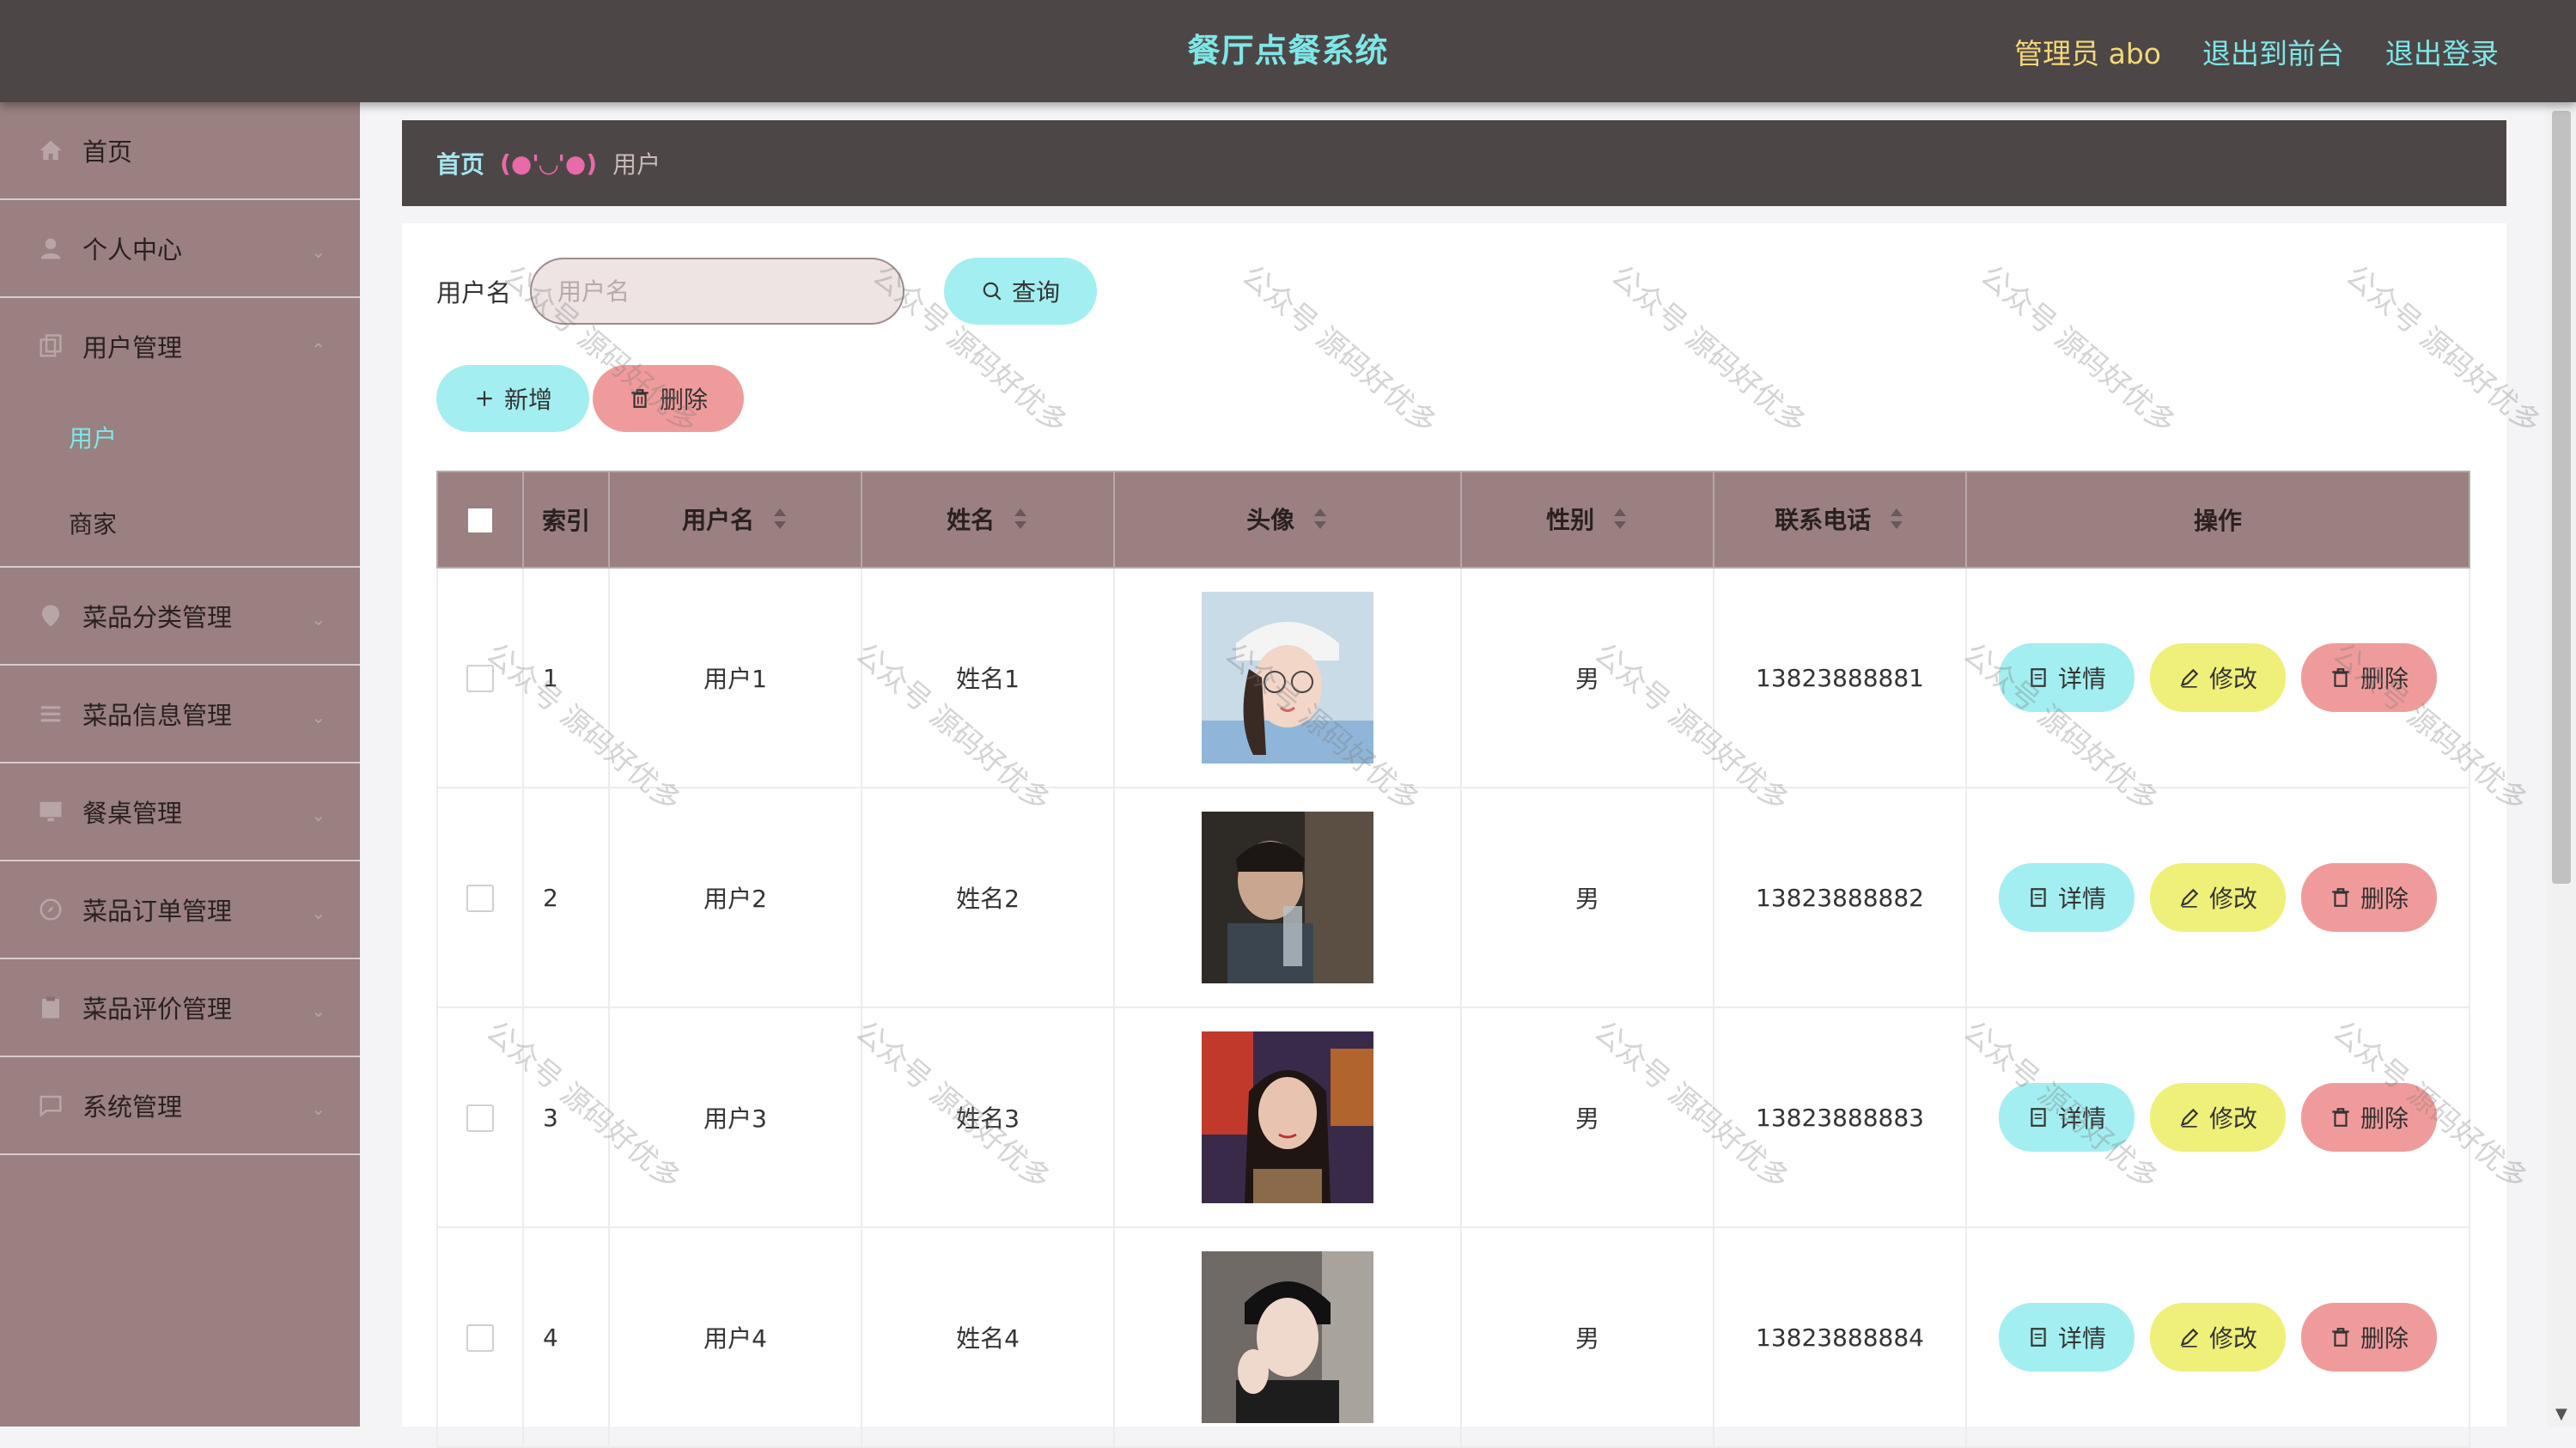 This screenshot has width=2576, height=1448. Describe the element at coordinates (2081, 679) in the screenshot. I see `detail-button-label: 详情` at that location.